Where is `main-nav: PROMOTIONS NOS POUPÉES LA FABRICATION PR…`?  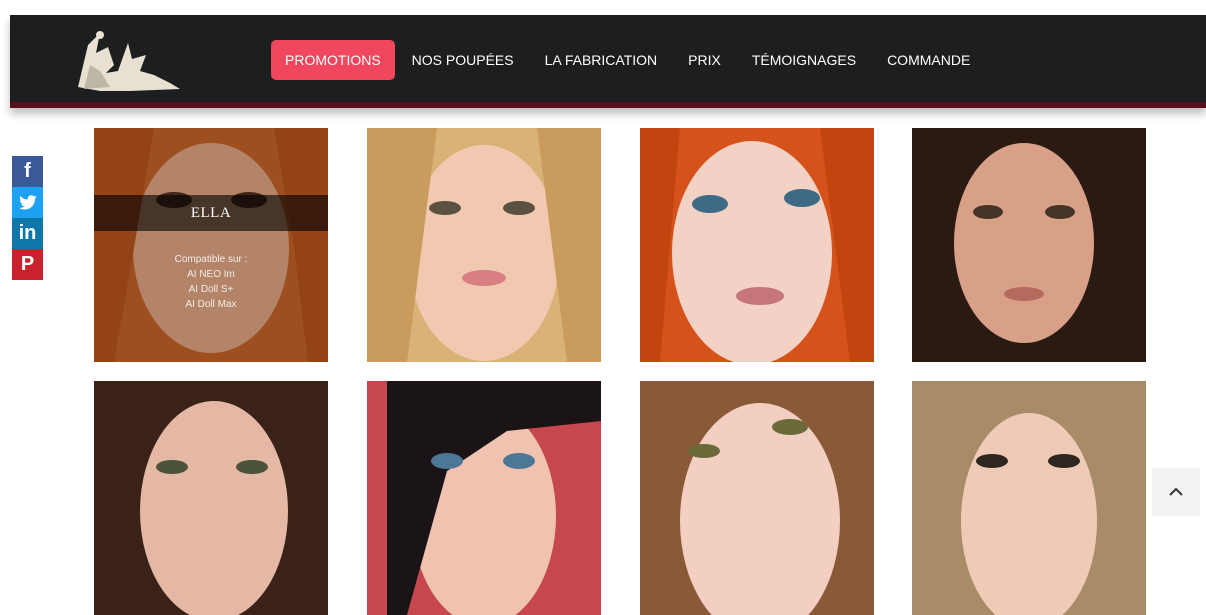
main-nav: PROMOTIONS NOS POUPÉES LA FABRICATION PR… is located at coordinates (629, 60).